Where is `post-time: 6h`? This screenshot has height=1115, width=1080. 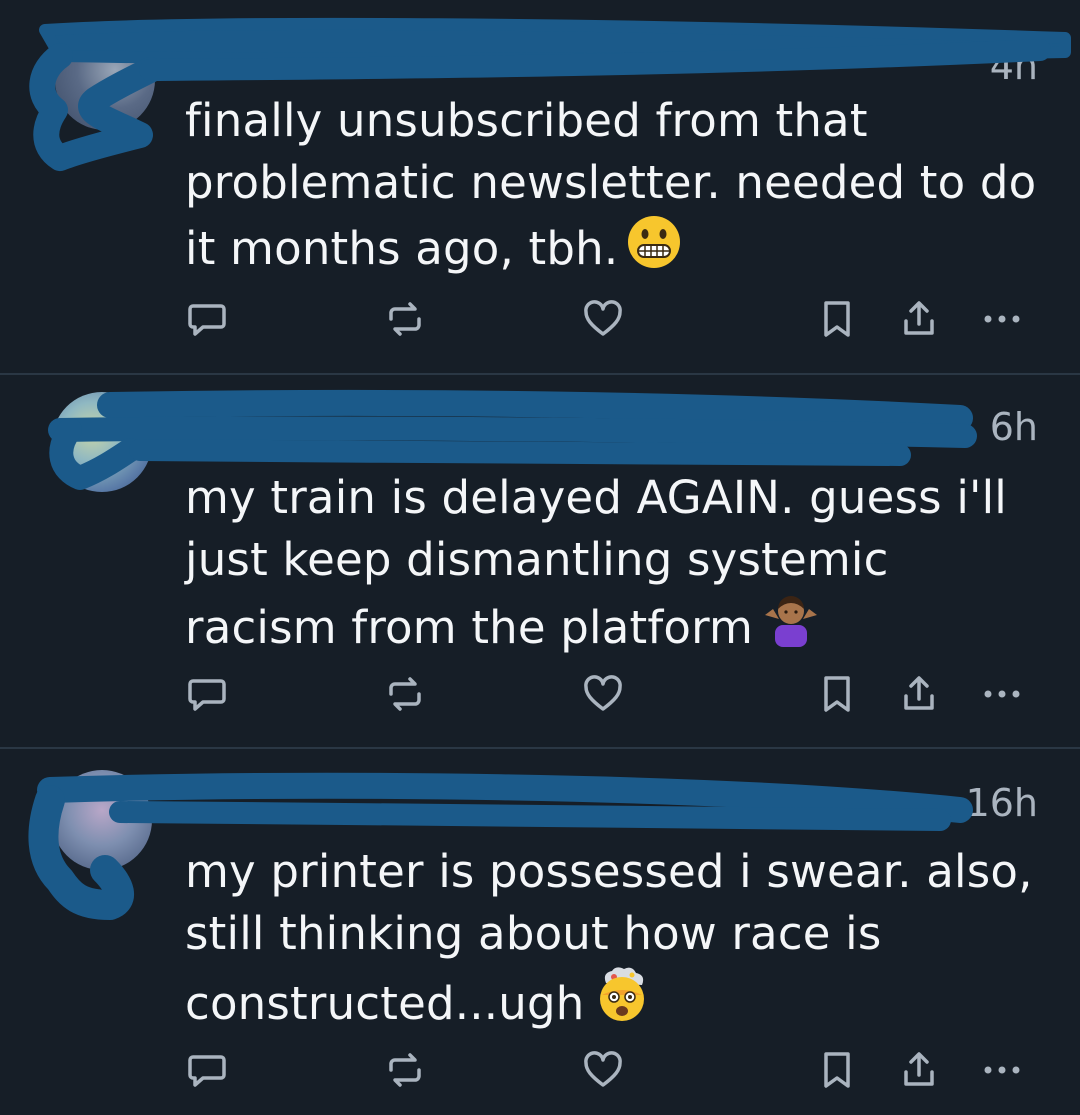 post-time: 6h is located at coordinates (1013, 427).